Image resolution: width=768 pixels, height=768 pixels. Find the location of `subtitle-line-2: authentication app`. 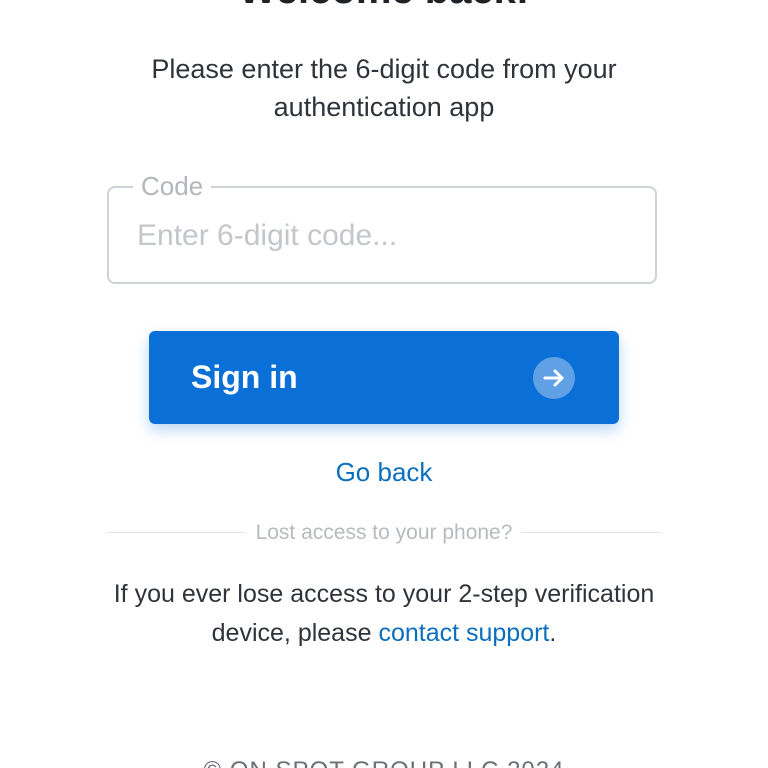

subtitle-line-2: authentication app is located at coordinates (384, 107).